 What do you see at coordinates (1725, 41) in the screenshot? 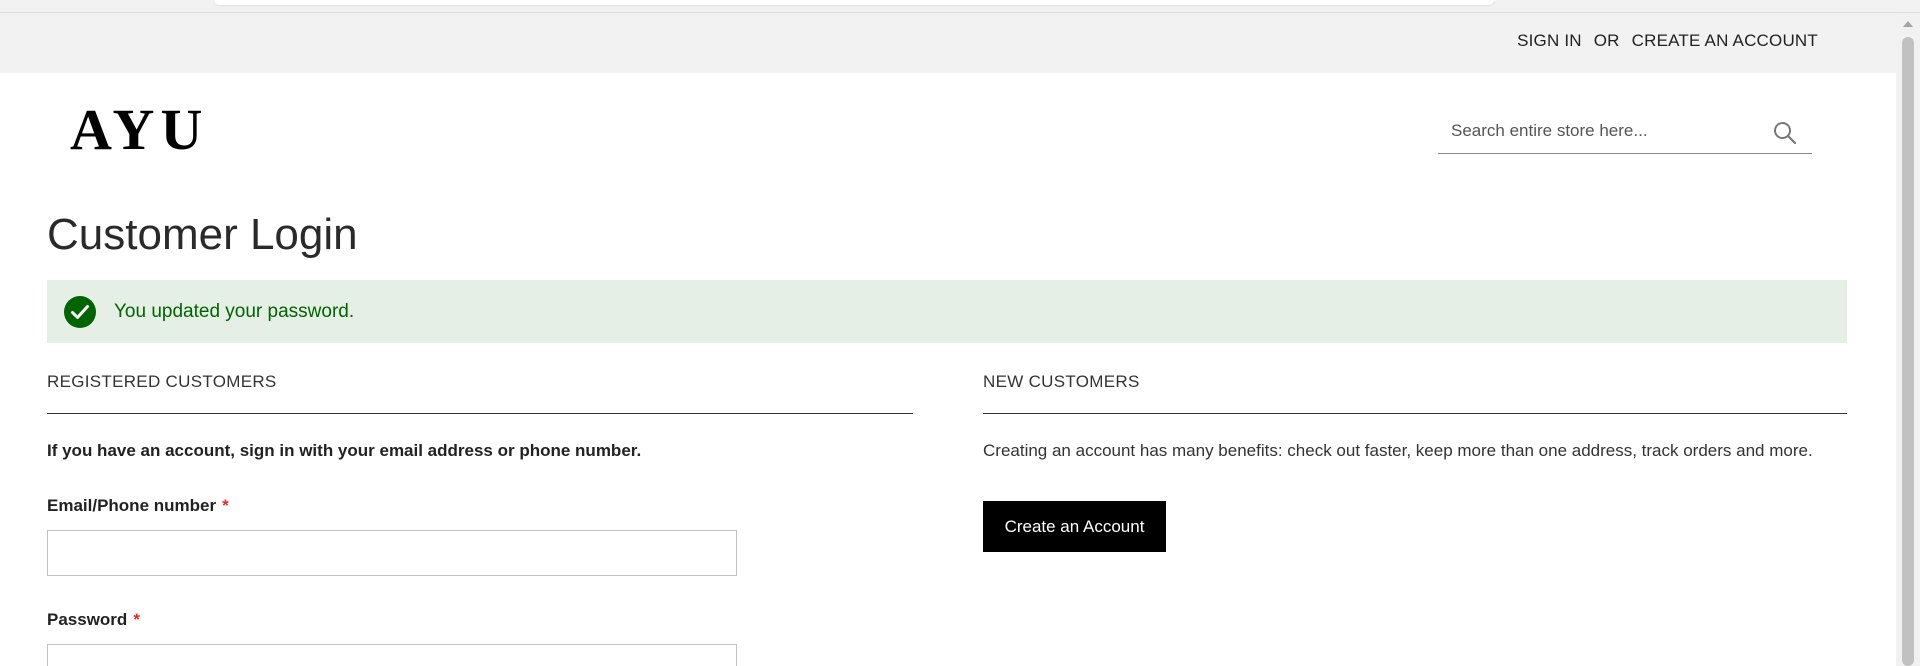
I see `create-account-link: CREATE AN ACCOUNT` at bounding box center [1725, 41].